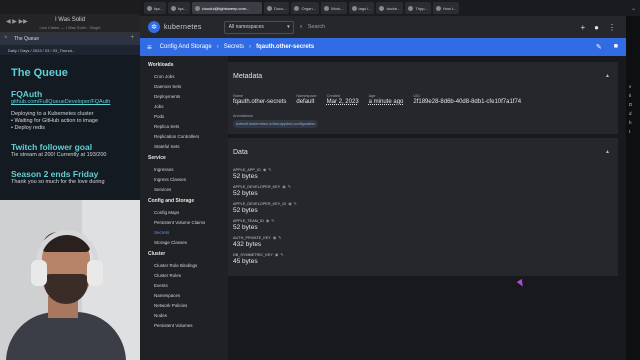 The image size is (640, 360). What do you see at coordinates (157, 158) in the screenshot?
I see `sidebar-section: Service` at bounding box center [157, 158].